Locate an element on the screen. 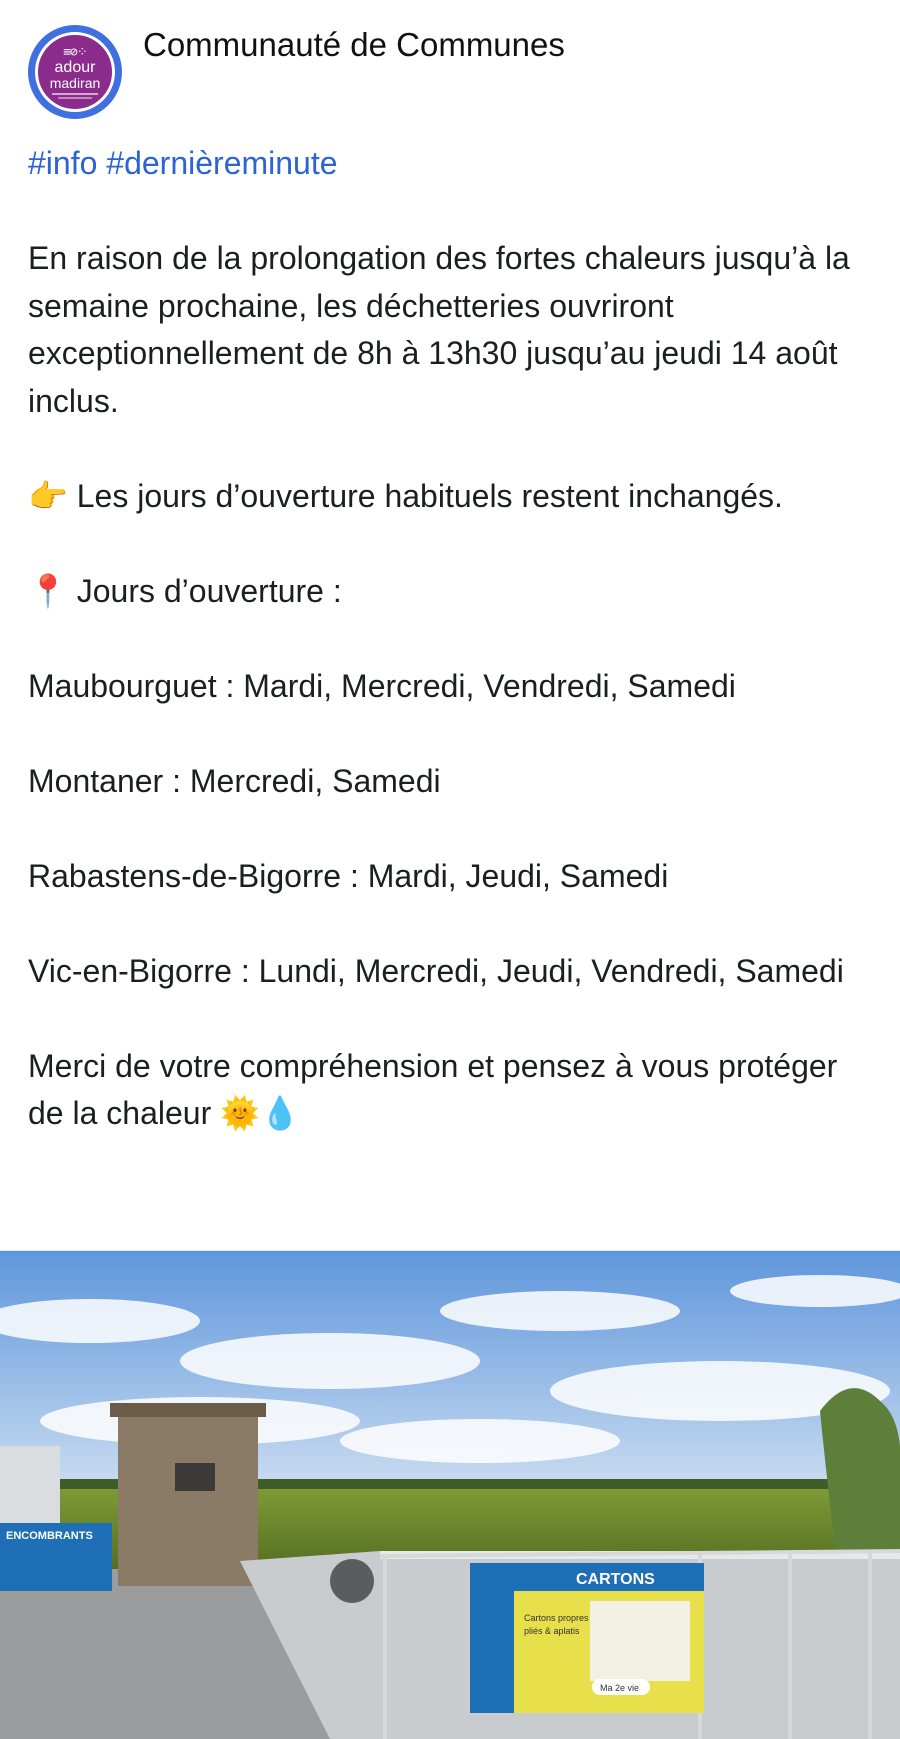 Image resolution: width=900 pixels, height=1739 pixels. post-header: ≡⊘⁘ adour madiran Communauté de Communes is located at coordinates (450, 60).